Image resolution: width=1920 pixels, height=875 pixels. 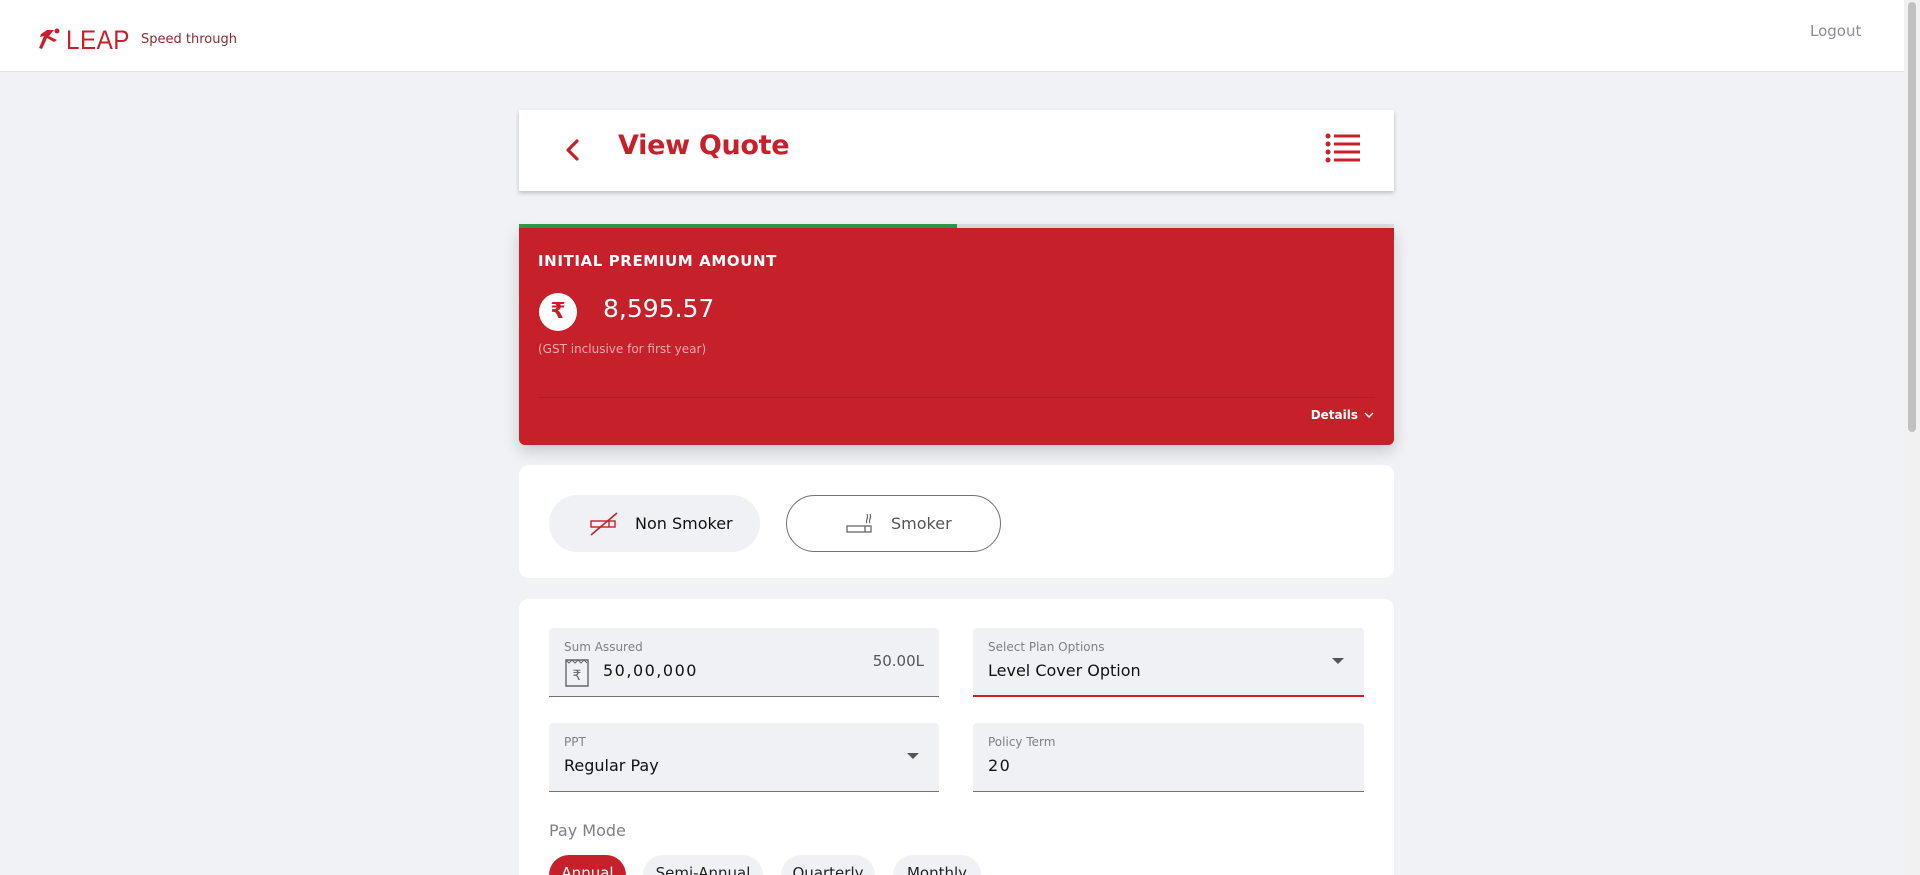 I want to click on details-label: Details, so click(x=1334, y=415).